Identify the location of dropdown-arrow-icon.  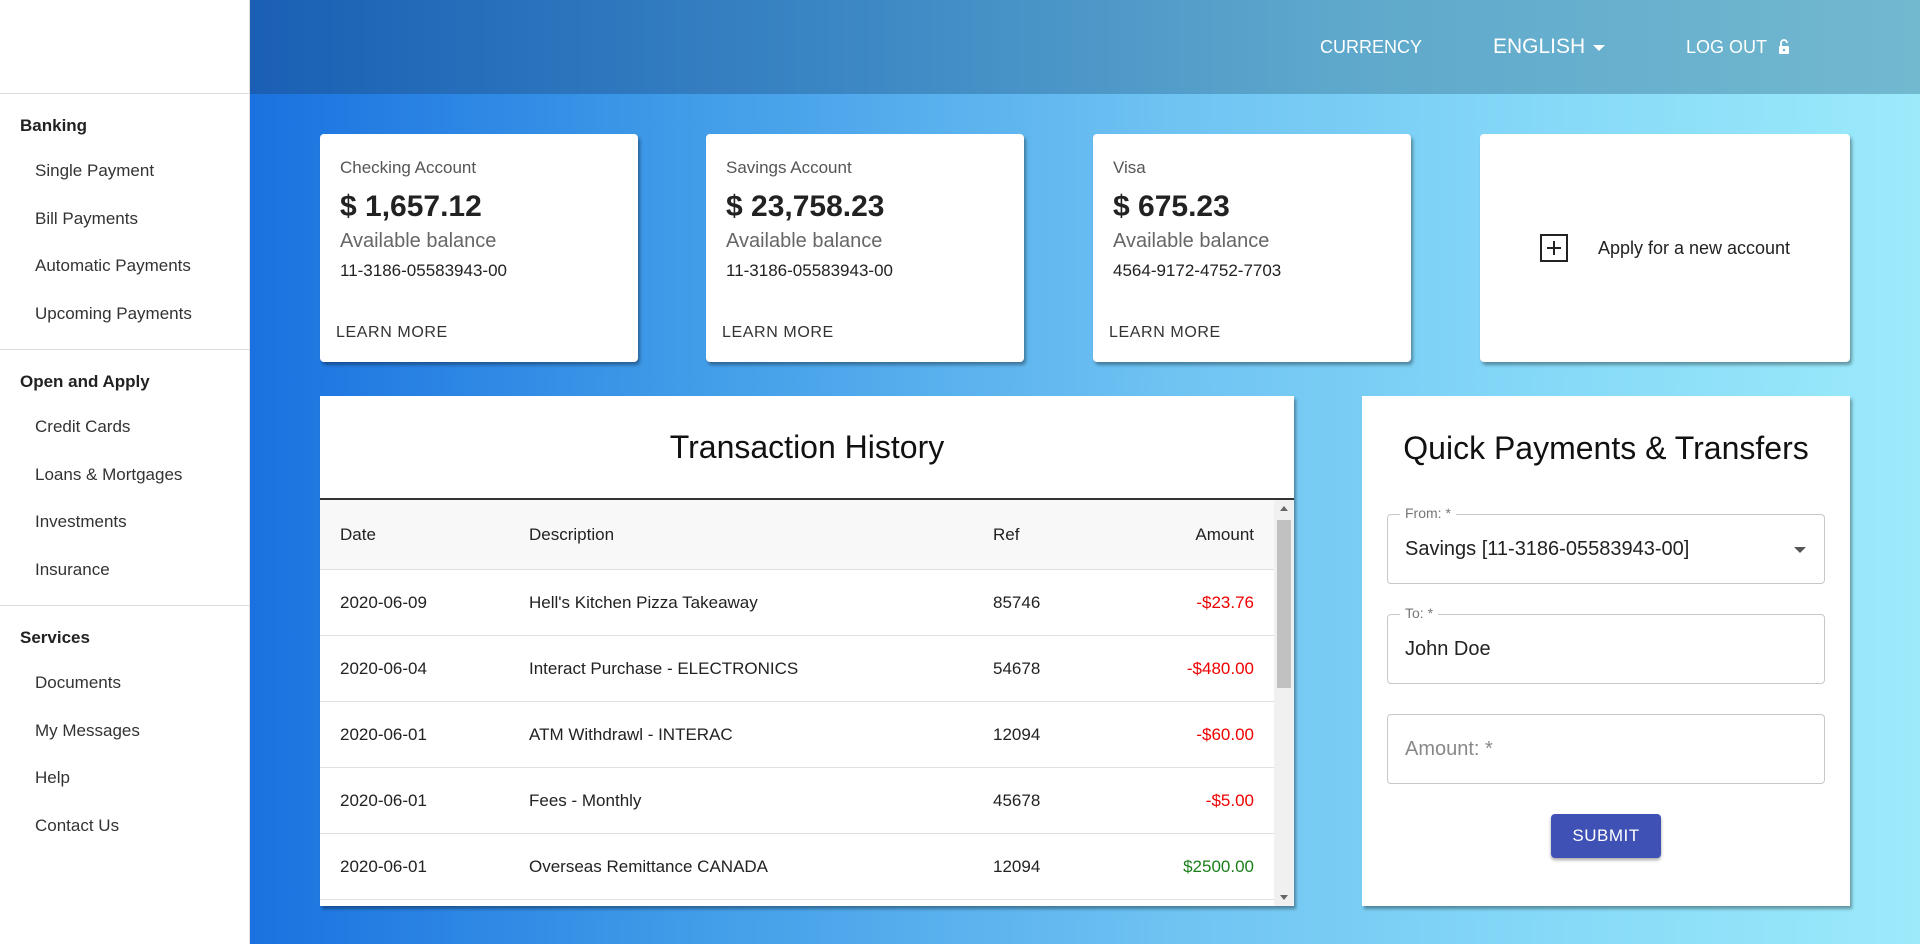
(1800, 550).